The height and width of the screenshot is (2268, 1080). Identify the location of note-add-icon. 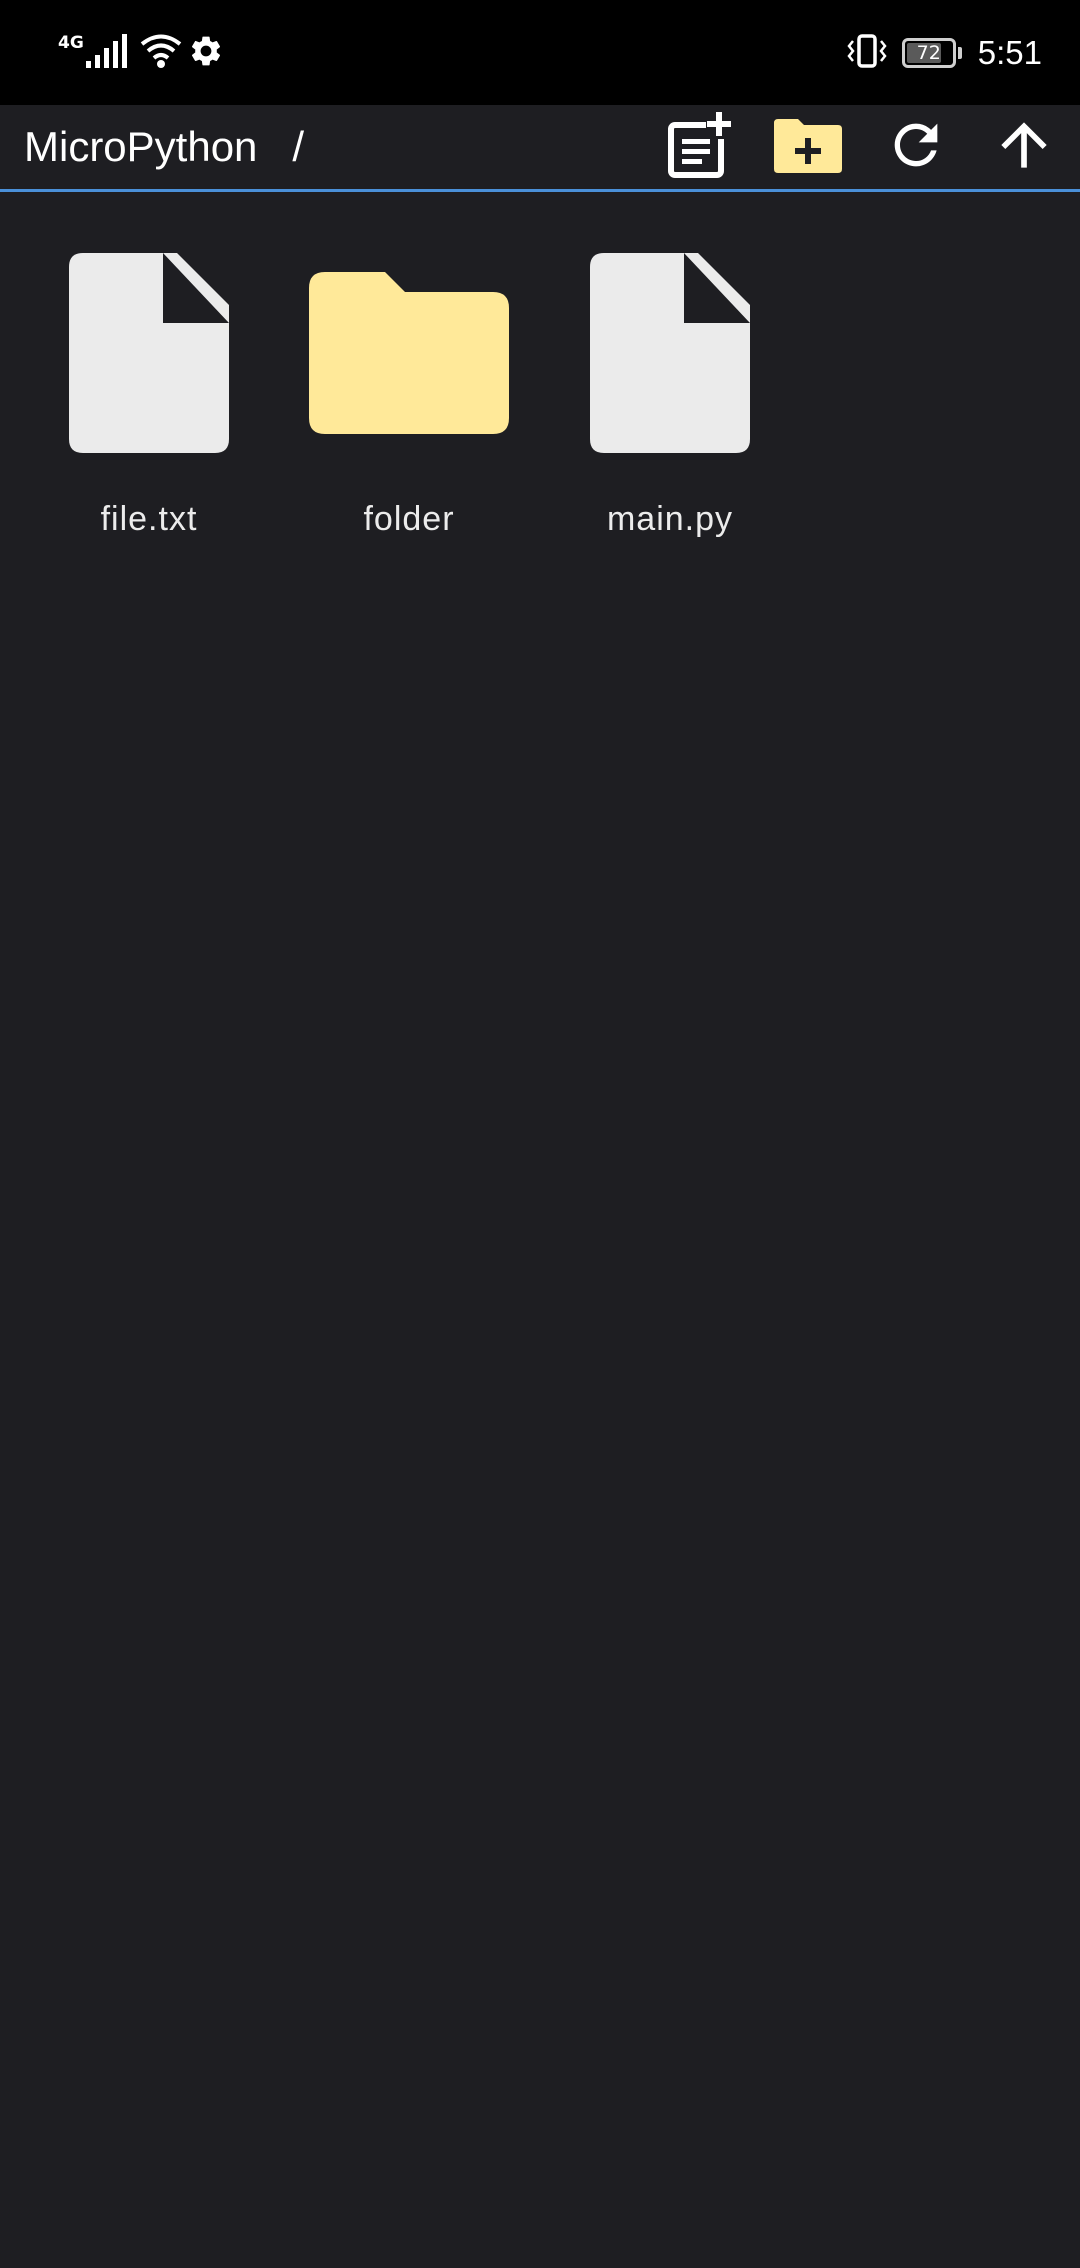
(700, 147).